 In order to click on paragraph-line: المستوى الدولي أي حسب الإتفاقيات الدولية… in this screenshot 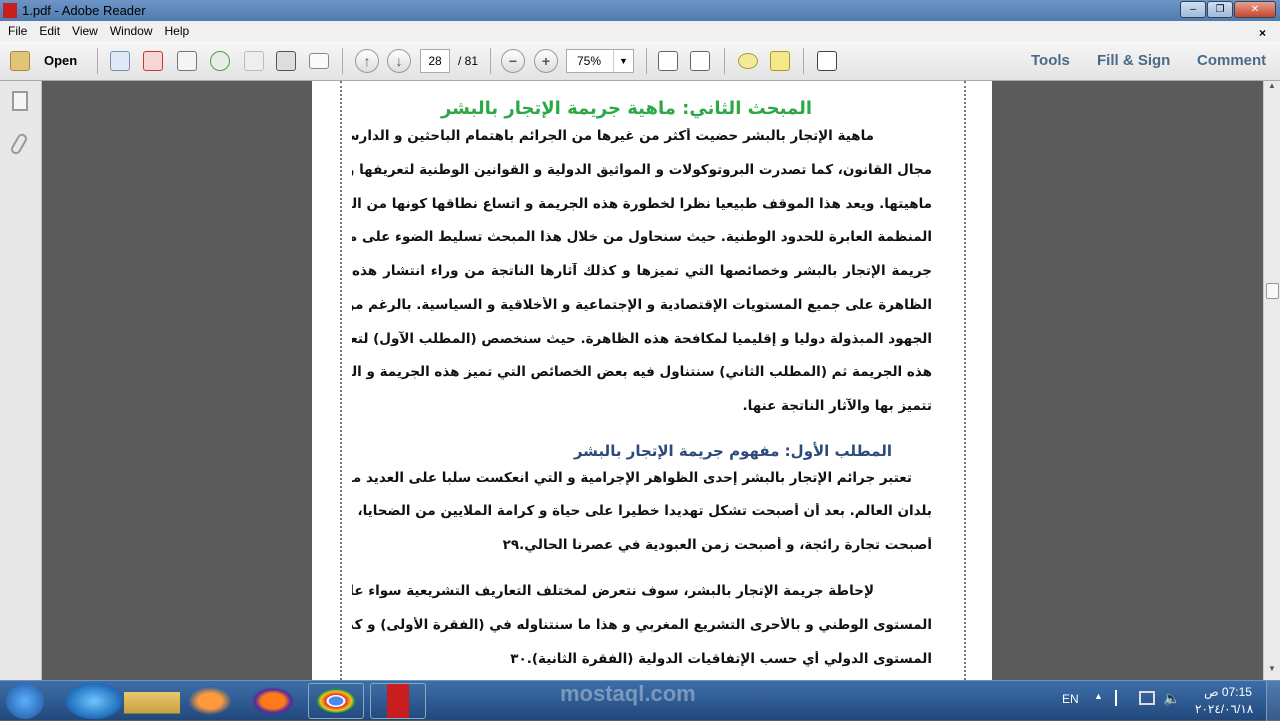, I will do `click(721, 659)`.